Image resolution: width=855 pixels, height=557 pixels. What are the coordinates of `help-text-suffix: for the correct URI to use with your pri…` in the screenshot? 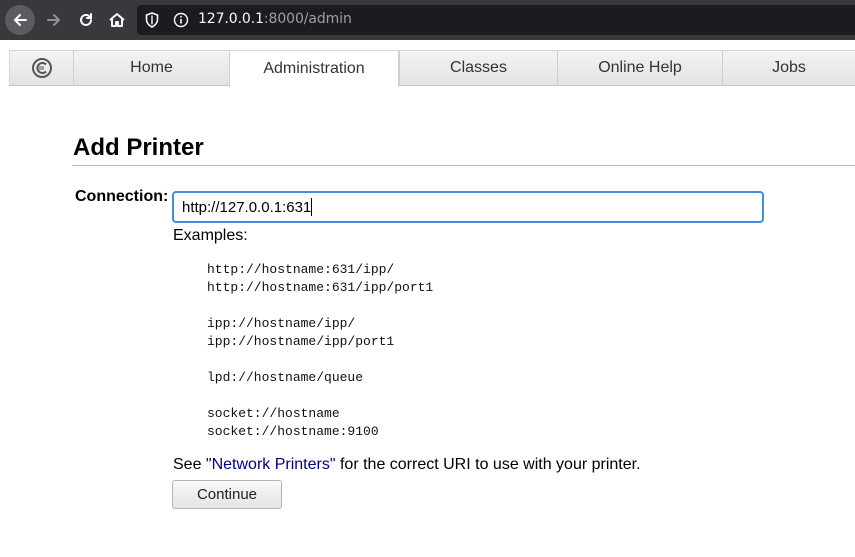 It's located at (488, 464).